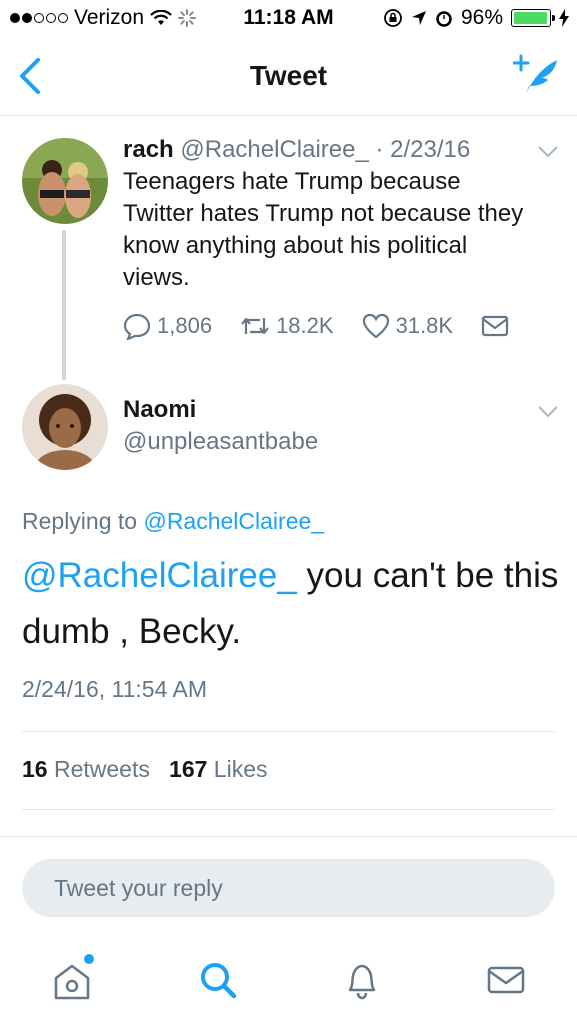  I want to click on reply-count: 1,806, so click(185, 325).